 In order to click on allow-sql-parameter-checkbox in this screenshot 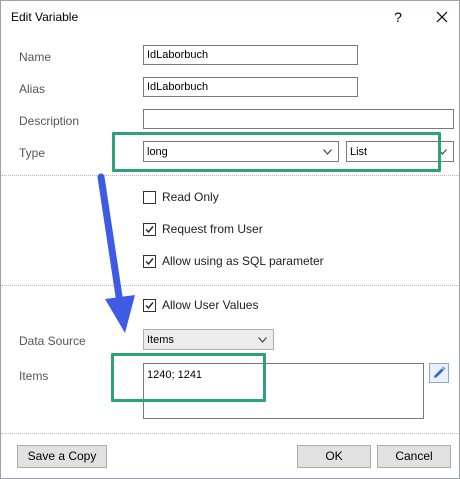, I will do `click(149, 261)`.